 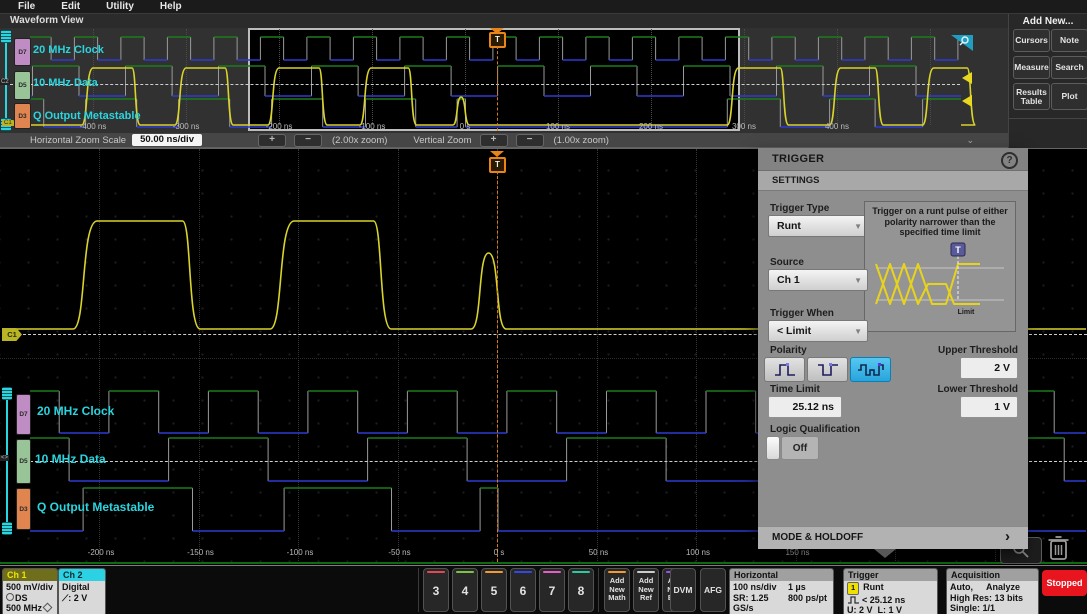 I want to click on stopped-button: Stopped, so click(x=1064, y=583).